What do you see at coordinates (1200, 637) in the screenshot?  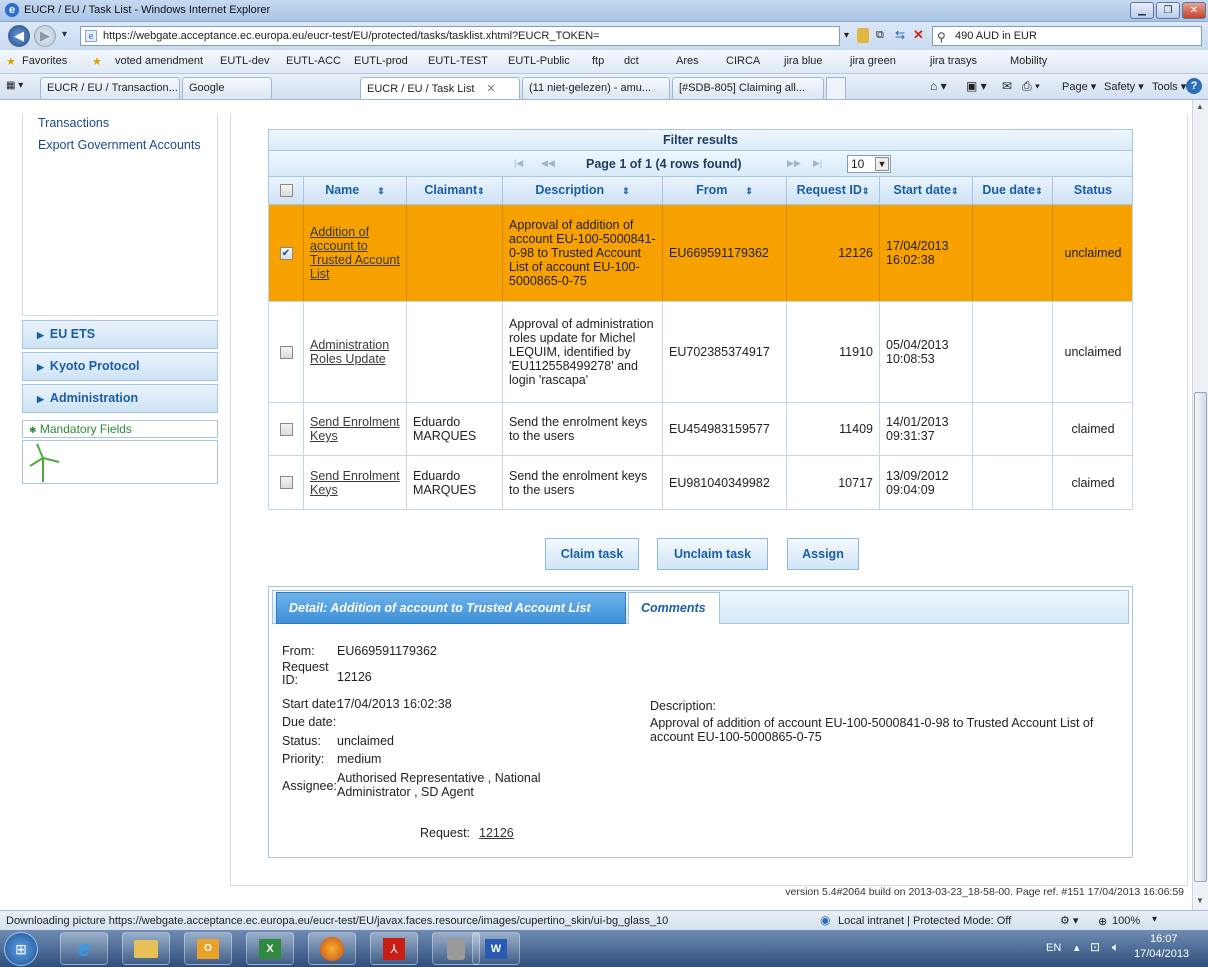 I see `scroll-thumb` at bounding box center [1200, 637].